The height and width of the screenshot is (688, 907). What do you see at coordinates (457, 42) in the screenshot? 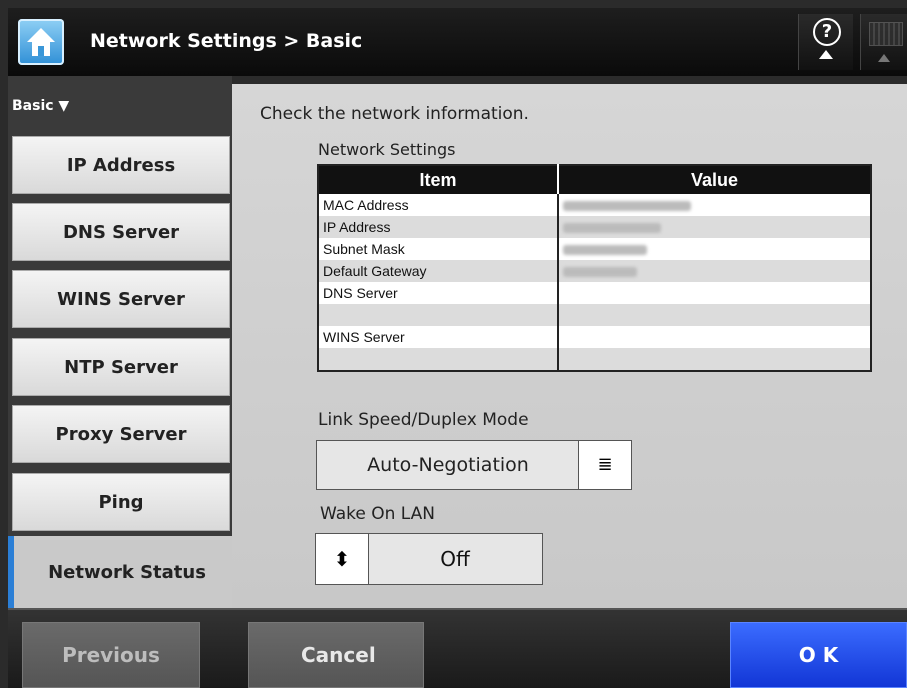
I see `header-bar: Network Settings > Basic ?` at bounding box center [457, 42].